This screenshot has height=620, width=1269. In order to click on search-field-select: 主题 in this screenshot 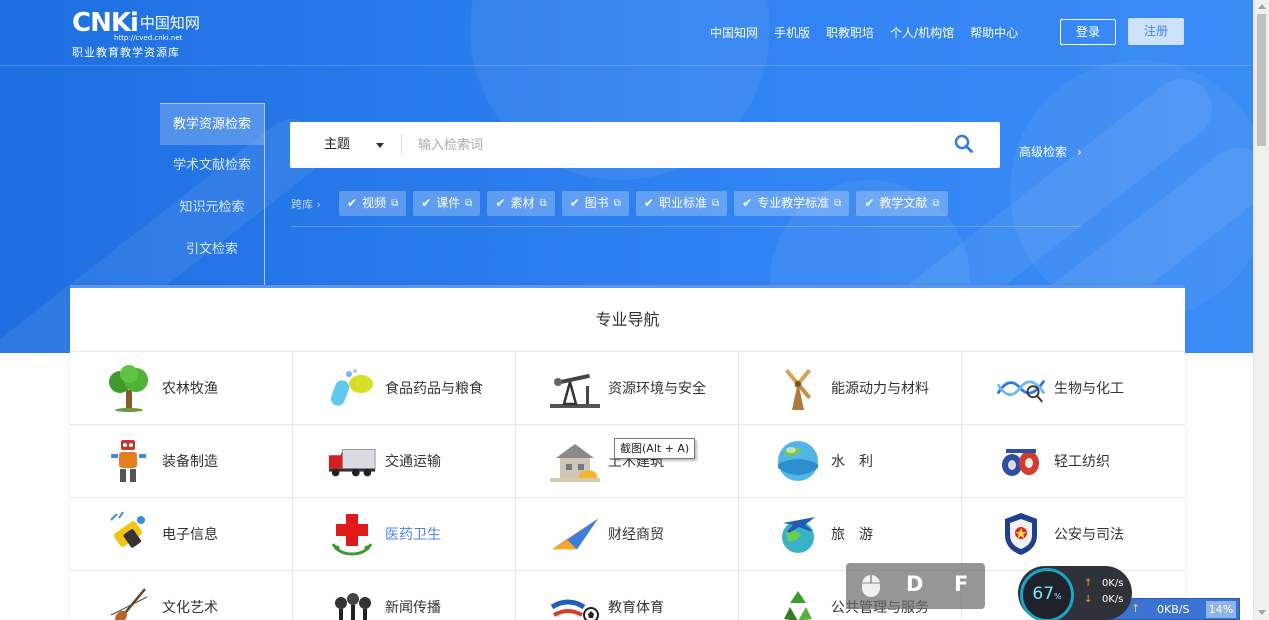, I will do `click(354, 145)`.